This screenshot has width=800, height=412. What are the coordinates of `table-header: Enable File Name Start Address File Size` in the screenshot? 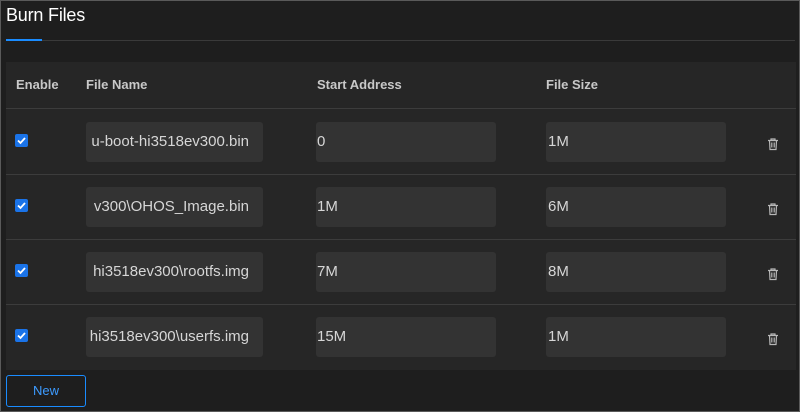 It's located at (401, 85).